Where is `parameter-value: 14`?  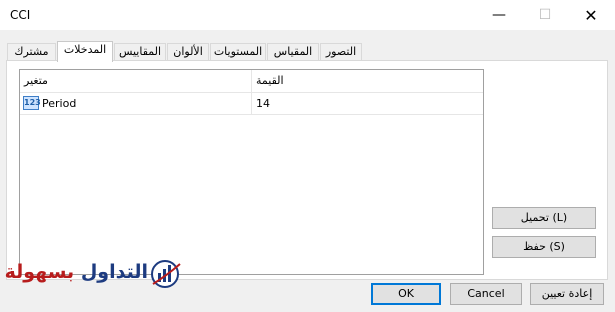
parameter-value: 14 is located at coordinates (366, 104).